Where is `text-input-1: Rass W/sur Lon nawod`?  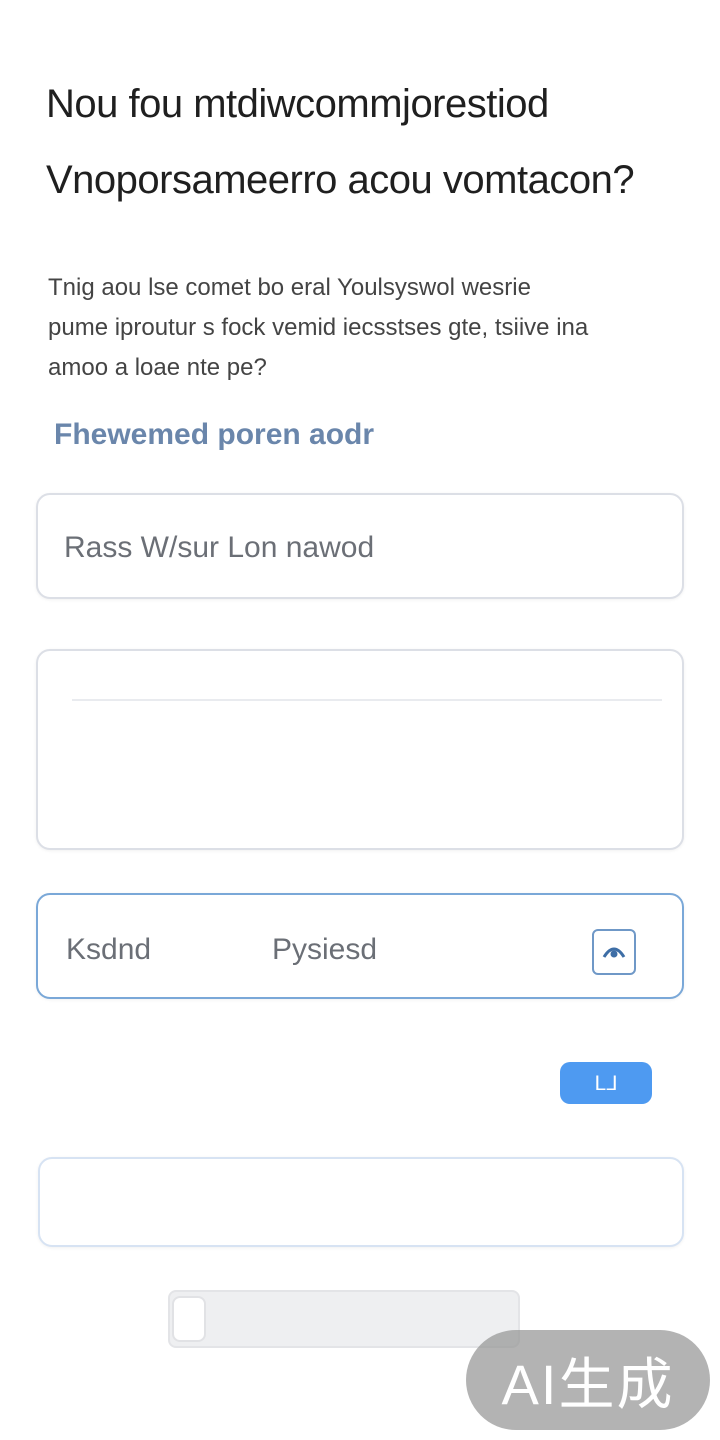 text-input-1: Rass W/sur Lon nawod is located at coordinates (360, 546).